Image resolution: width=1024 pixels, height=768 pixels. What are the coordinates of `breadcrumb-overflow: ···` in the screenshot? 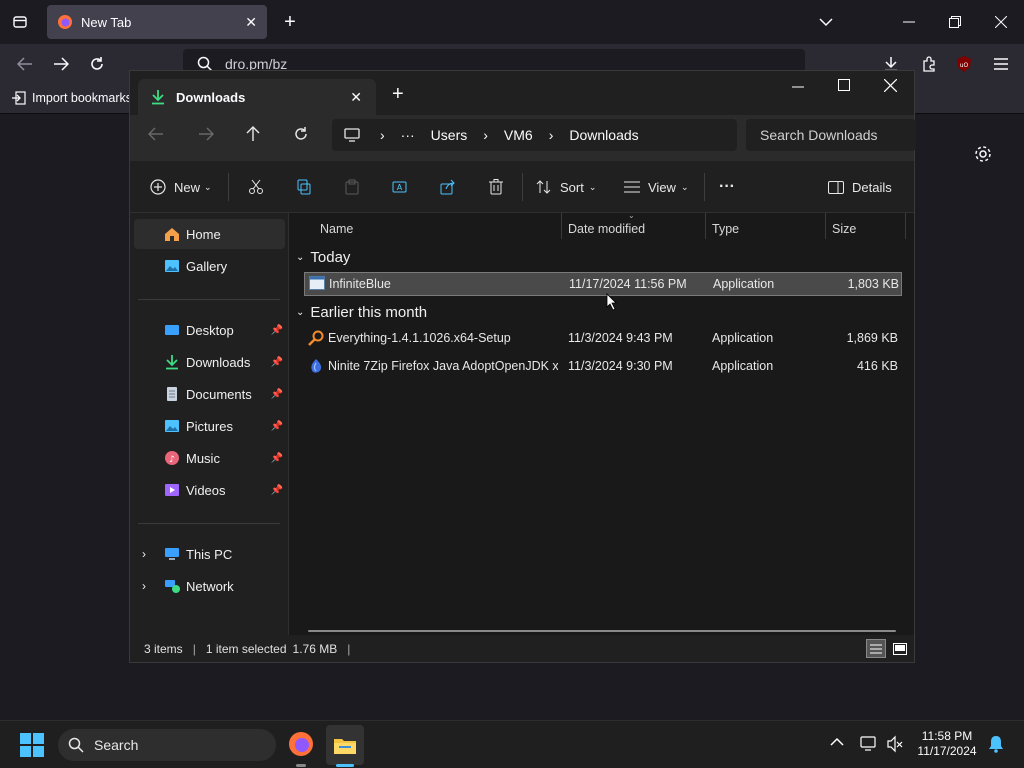 It's located at (408, 135).